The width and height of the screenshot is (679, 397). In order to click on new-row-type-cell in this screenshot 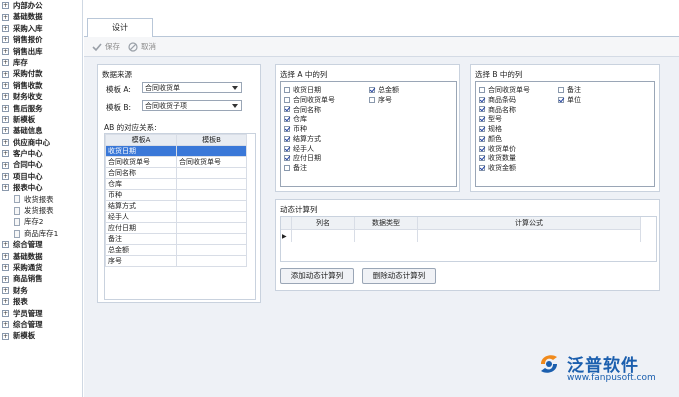, I will do `click(386, 235)`.